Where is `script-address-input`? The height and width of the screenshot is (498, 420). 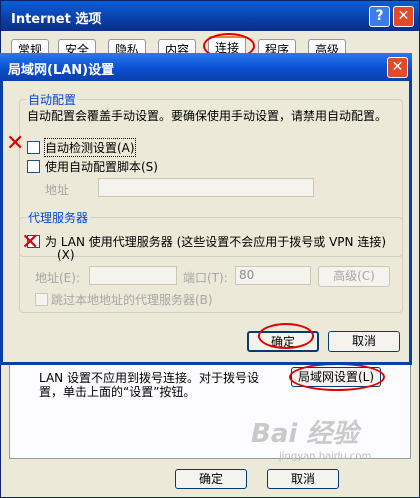
script-address-input is located at coordinates (206, 187).